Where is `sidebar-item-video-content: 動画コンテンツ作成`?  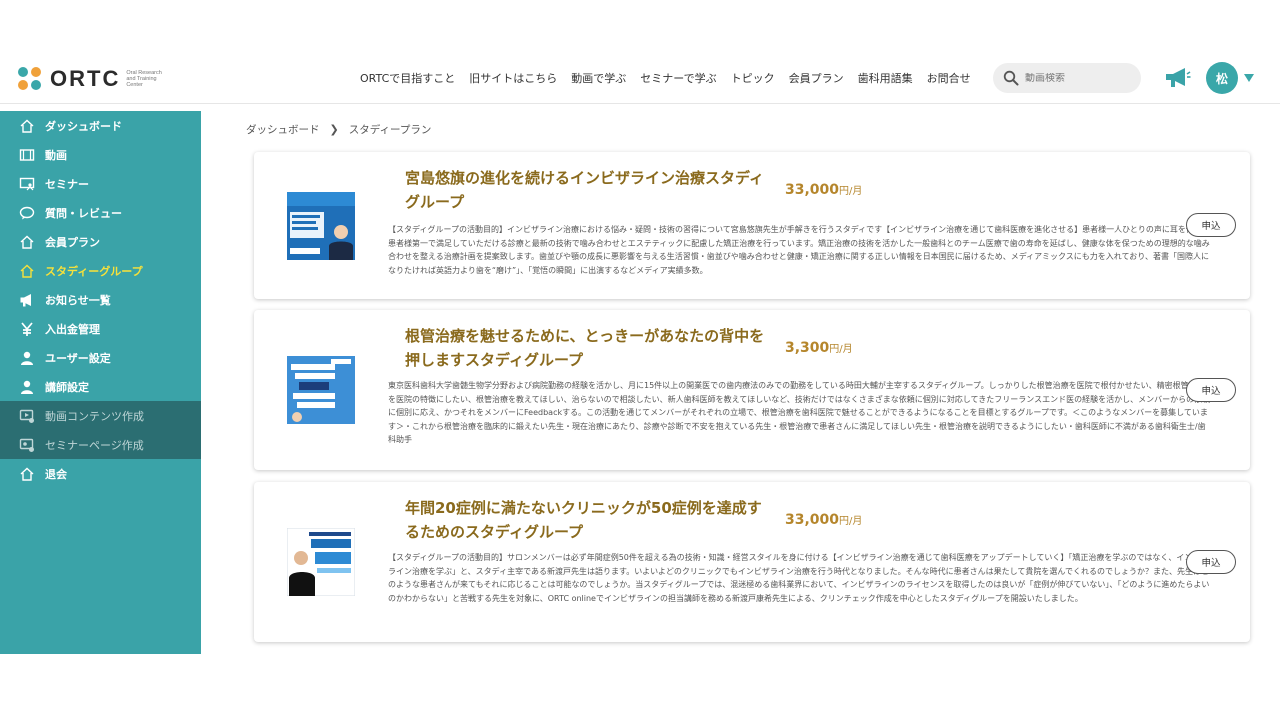
sidebar-item-video-content: 動画コンテンツ作成 is located at coordinates (100, 415).